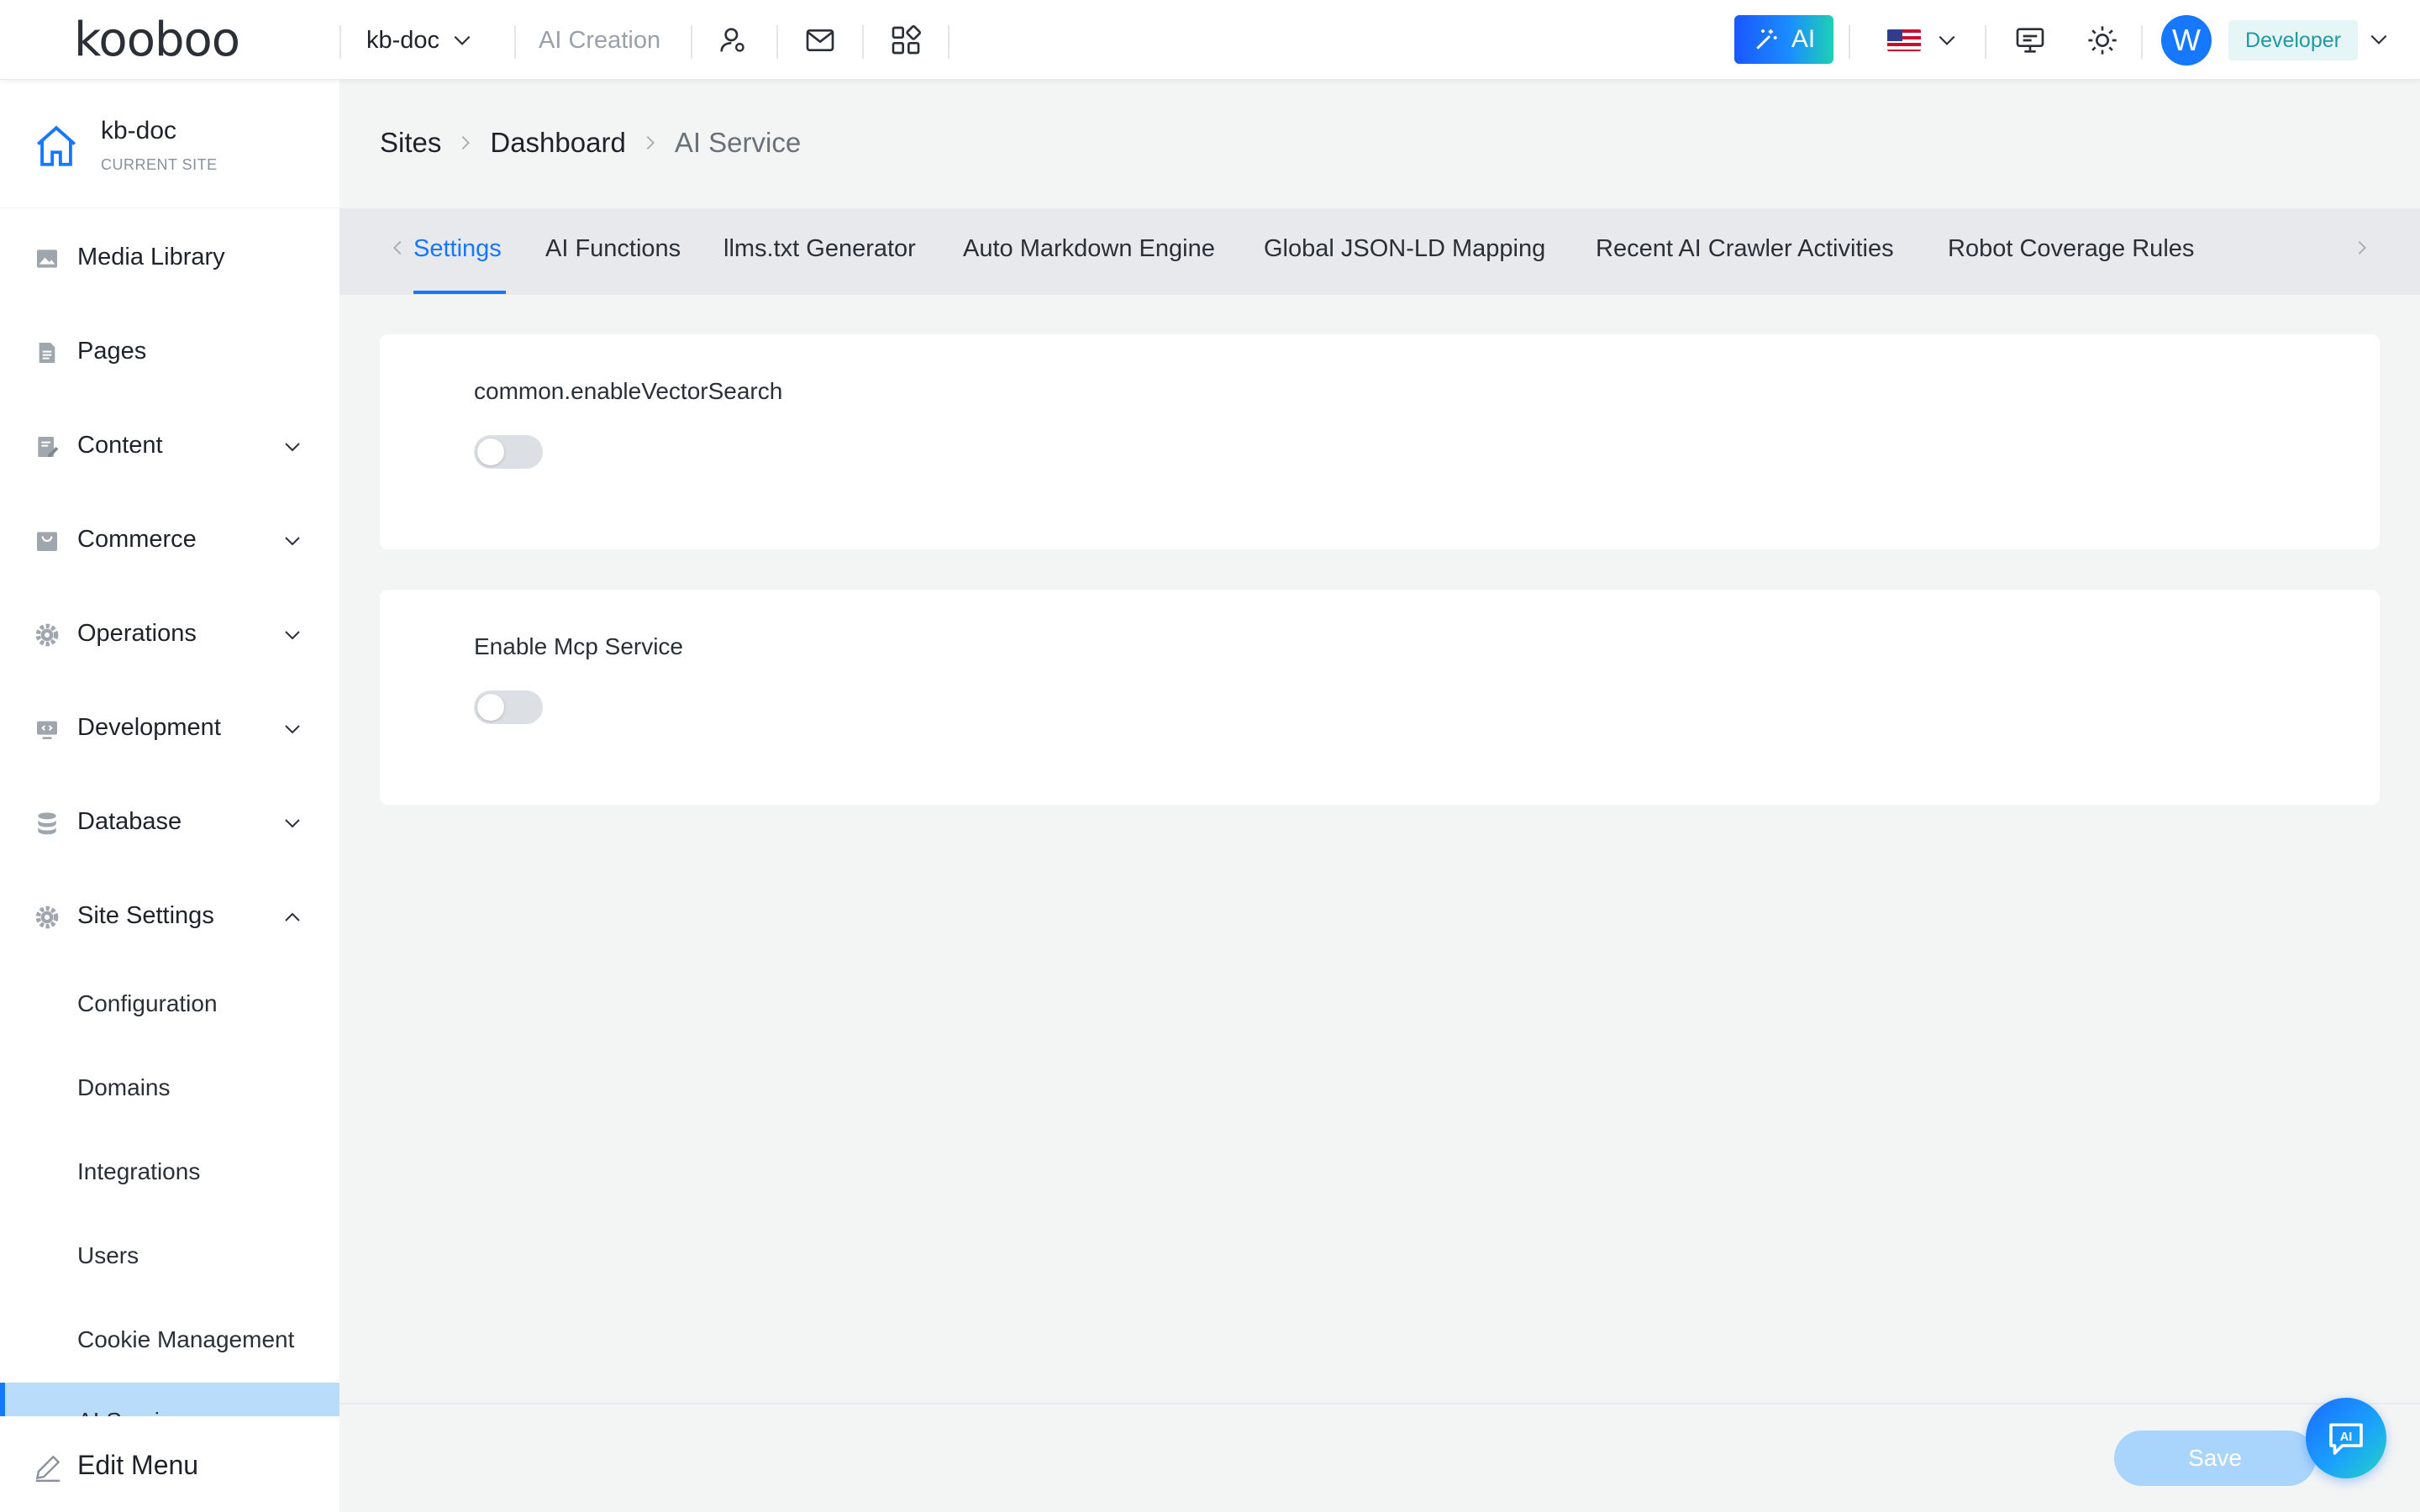 The height and width of the screenshot is (1512, 2420). What do you see at coordinates (1784, 39) in the screenshot?
I see `ai-button: AI` at bounding box center [1784, 39].